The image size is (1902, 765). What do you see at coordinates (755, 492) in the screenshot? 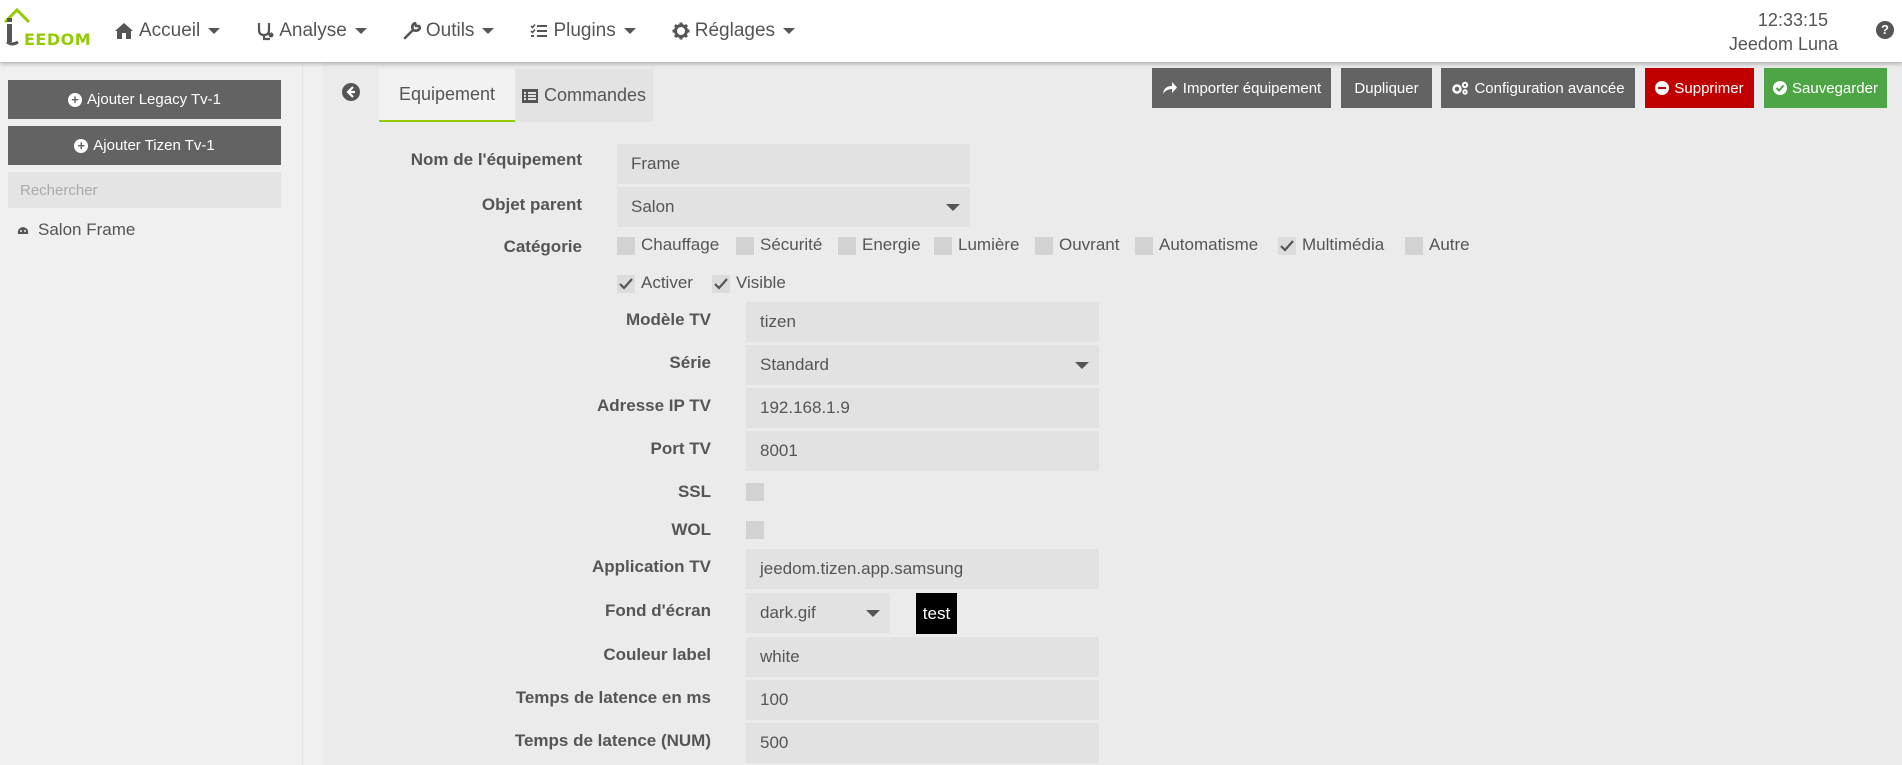
I see `ssl-checkbox` at bounding box center [755, 492].